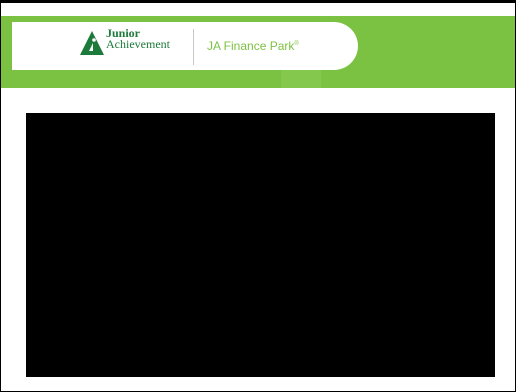 Image resolution: width=516 pixels, height=392 pixels. Describe the element at coordinates (138, 44) in the screenshot. I see `brand-line-2: Achievement` at that location.